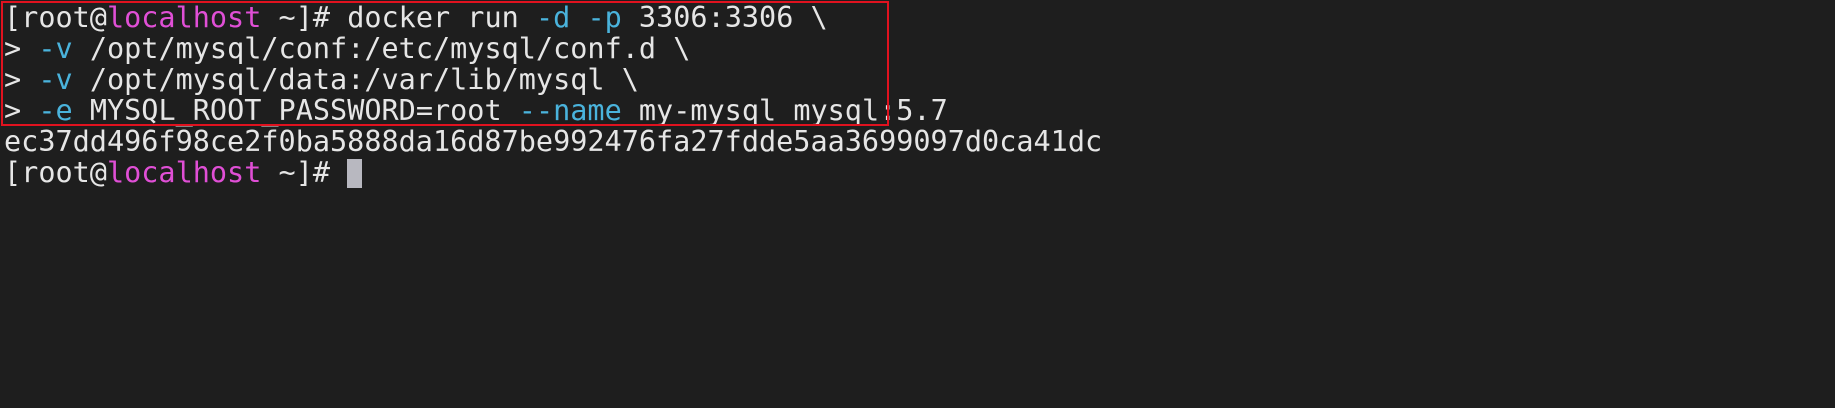 This screenshot has width=1835, height=408. What do you see at coordinates (295, 110) in the screenshot?
I see `env-password-arg: MYSQL_ROOT_PASSWORD=root` at bounding box center [295, 110].